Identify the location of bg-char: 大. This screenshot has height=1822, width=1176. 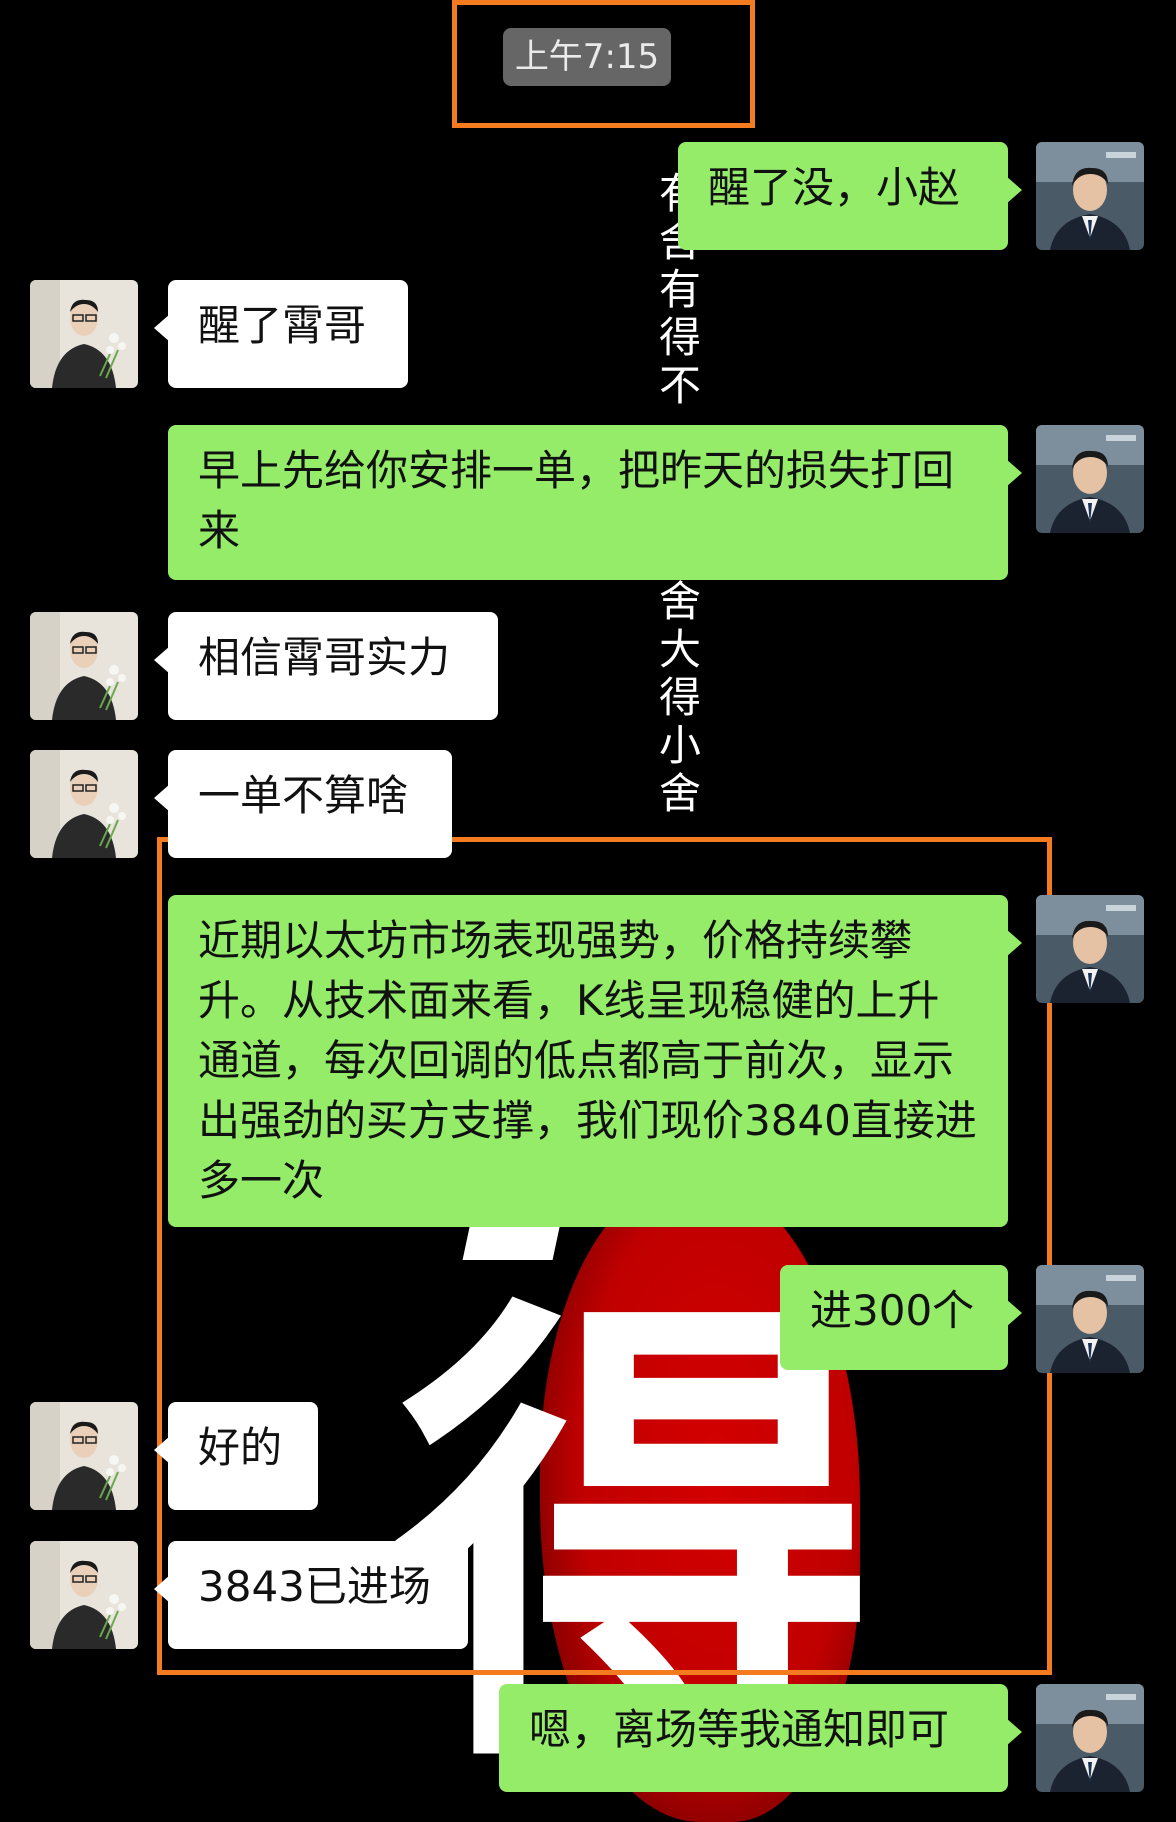
(679, 649).